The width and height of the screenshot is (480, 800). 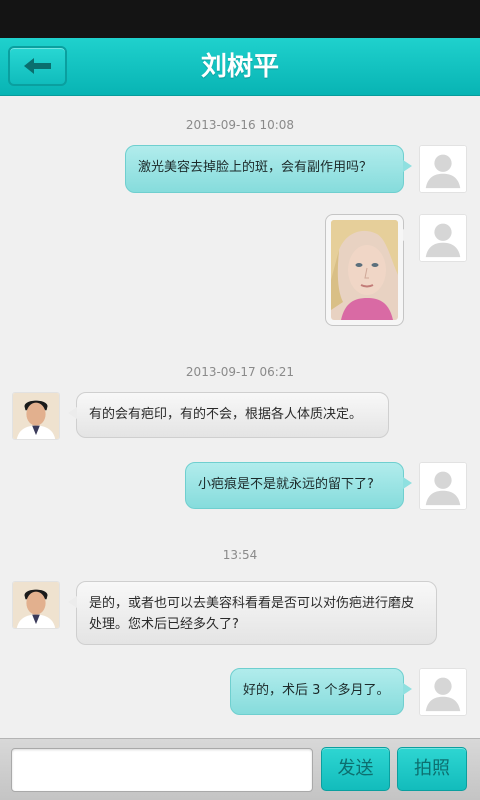 What do you see at coordinates (240, 372) in the screenshot?
I see `timestamp: 2013-09-17 06:21` at bounding box center [240, 372].